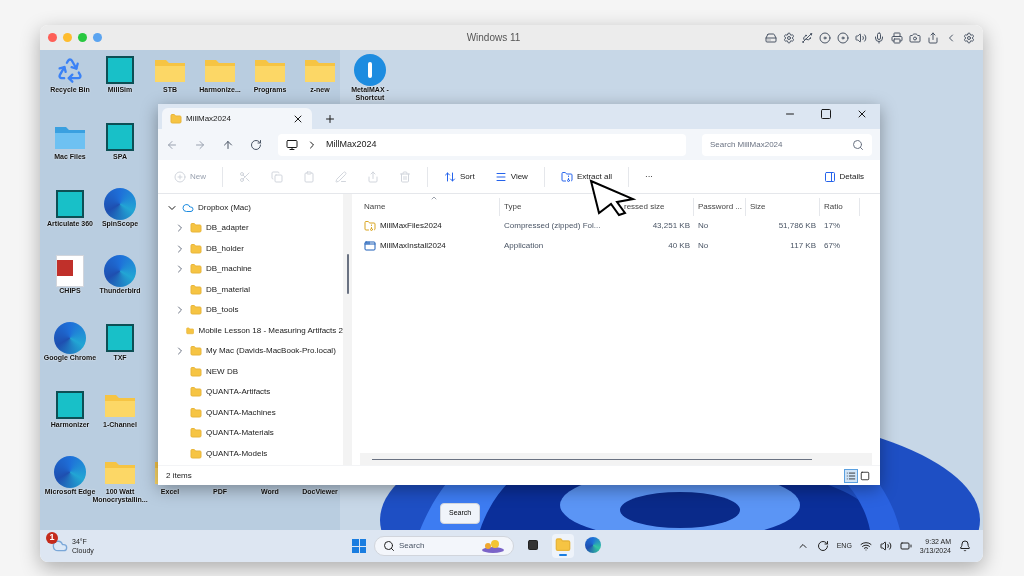  I want to click on address-bar: MillMax2024, so click(482, 144).